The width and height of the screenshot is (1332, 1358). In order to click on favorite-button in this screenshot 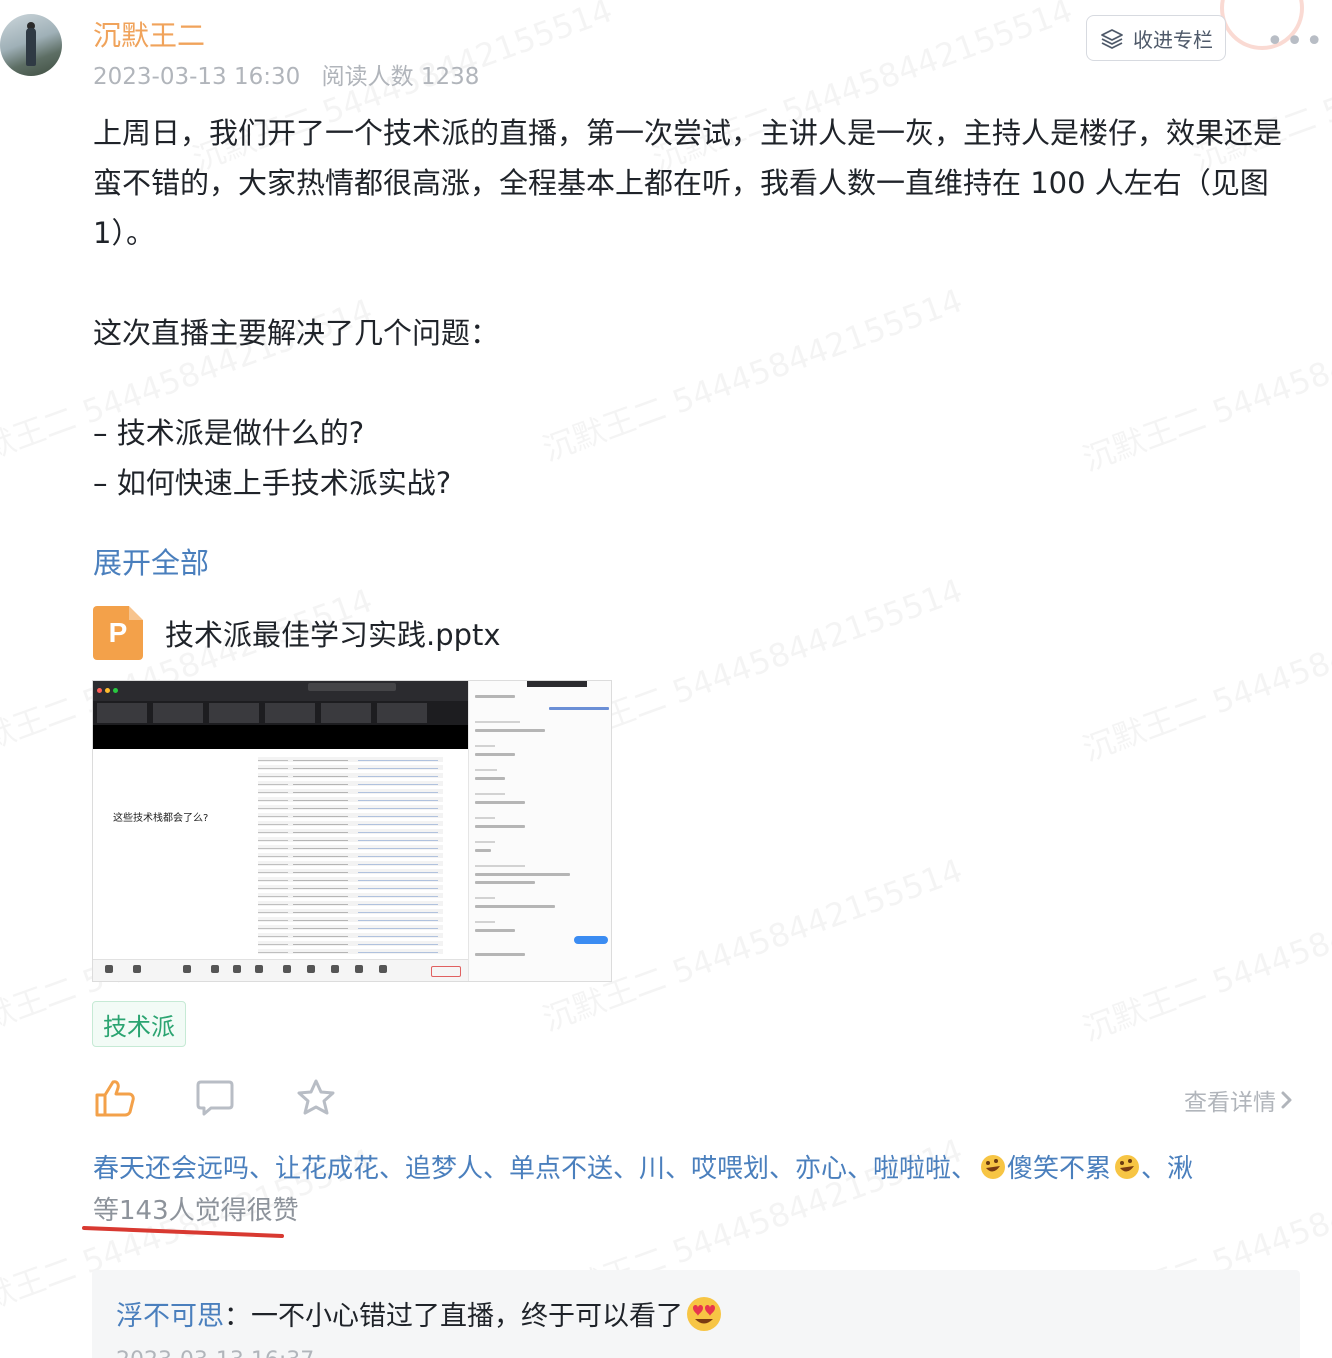, I will do `click(316, 1098)`.